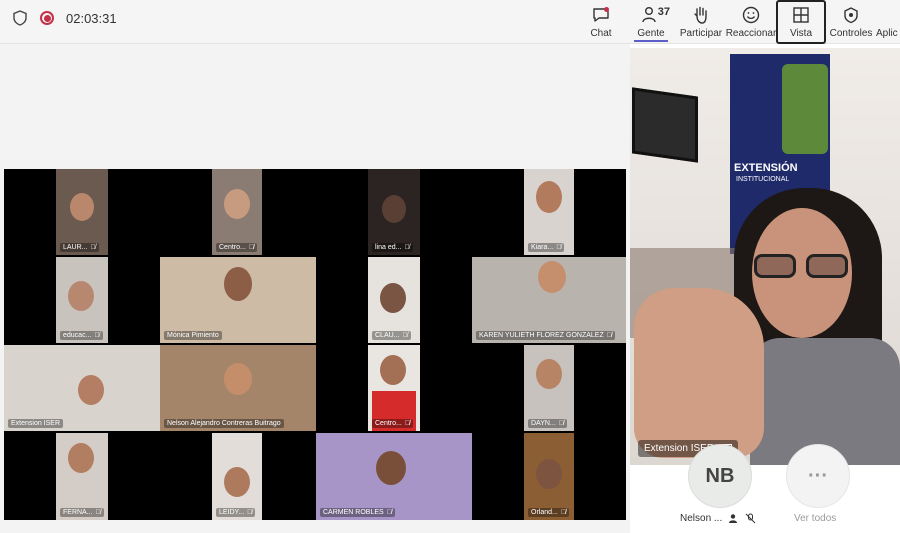 This screenshot has width=900, height=533. What do you see at coordinates (549, 388) in the screenshot?
I see `participant-tile: DAYN... 🎙̸` at bounding box center [549, 388].